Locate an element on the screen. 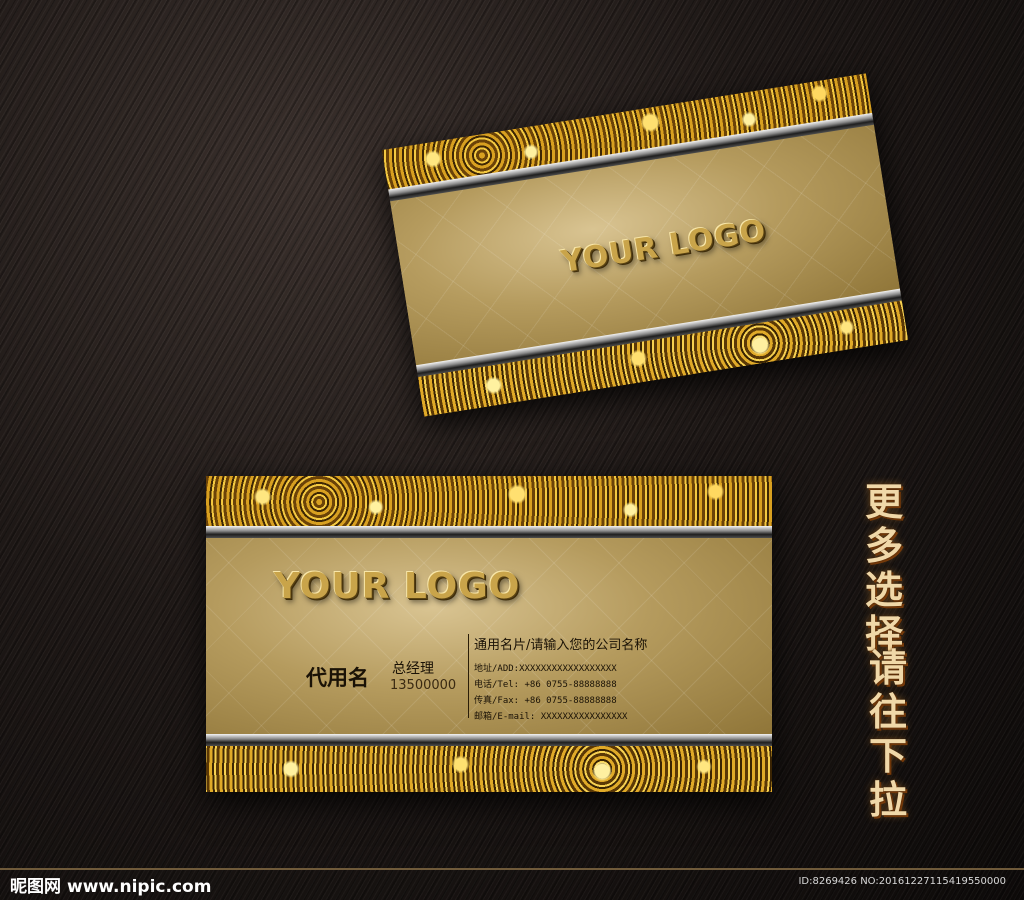 The width and height of the screenshot is (1024, 900). side-char: 多 is located at coordinates (883, 545).